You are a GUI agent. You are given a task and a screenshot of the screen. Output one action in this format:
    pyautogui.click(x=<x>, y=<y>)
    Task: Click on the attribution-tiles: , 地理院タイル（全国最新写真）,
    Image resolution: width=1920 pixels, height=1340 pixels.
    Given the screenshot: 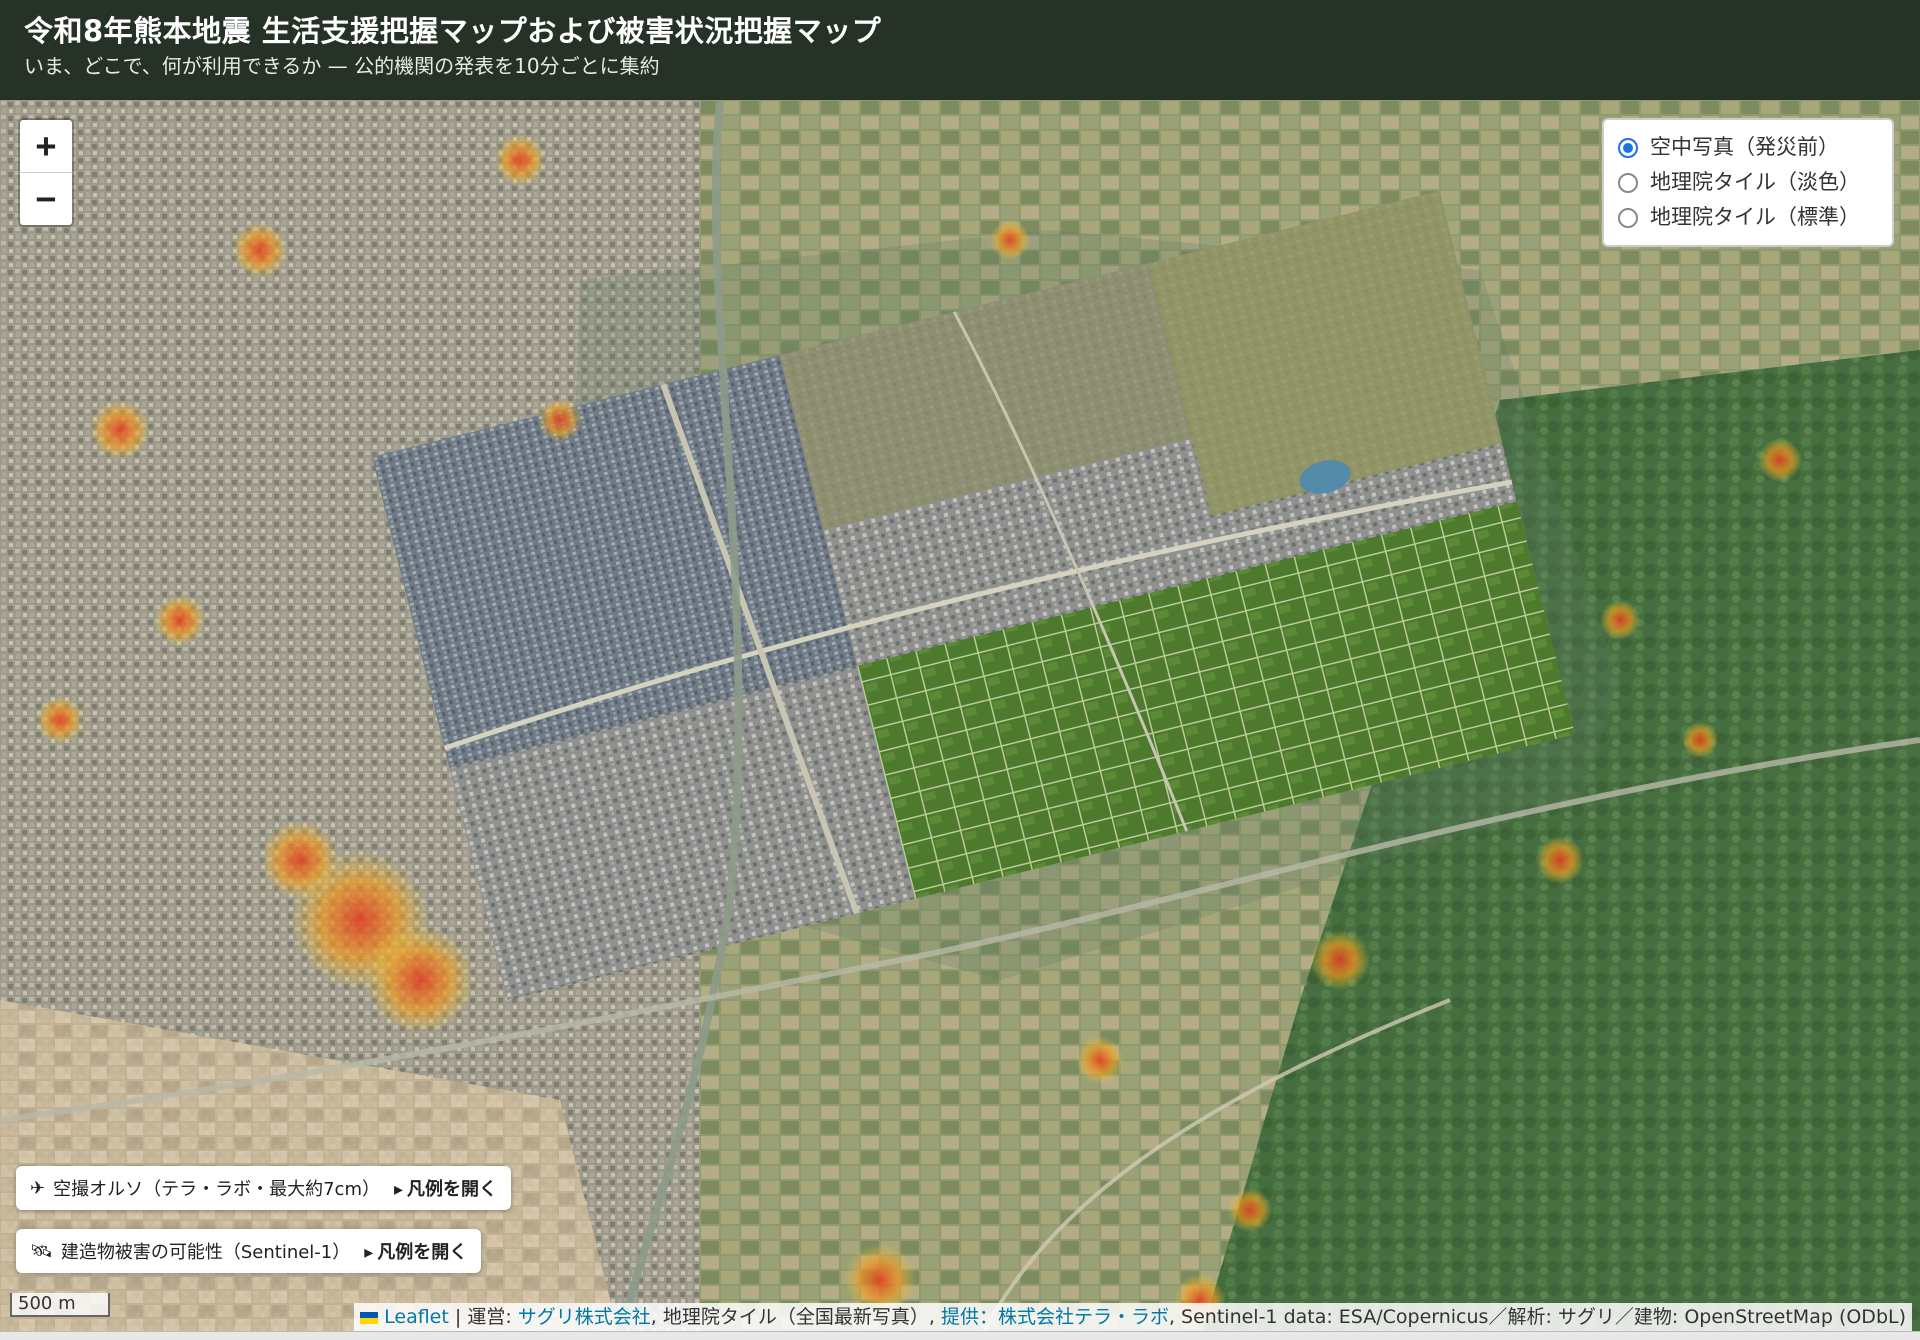 What is the action you would take?
    pyautogui.click(x=795, y=1317)
    